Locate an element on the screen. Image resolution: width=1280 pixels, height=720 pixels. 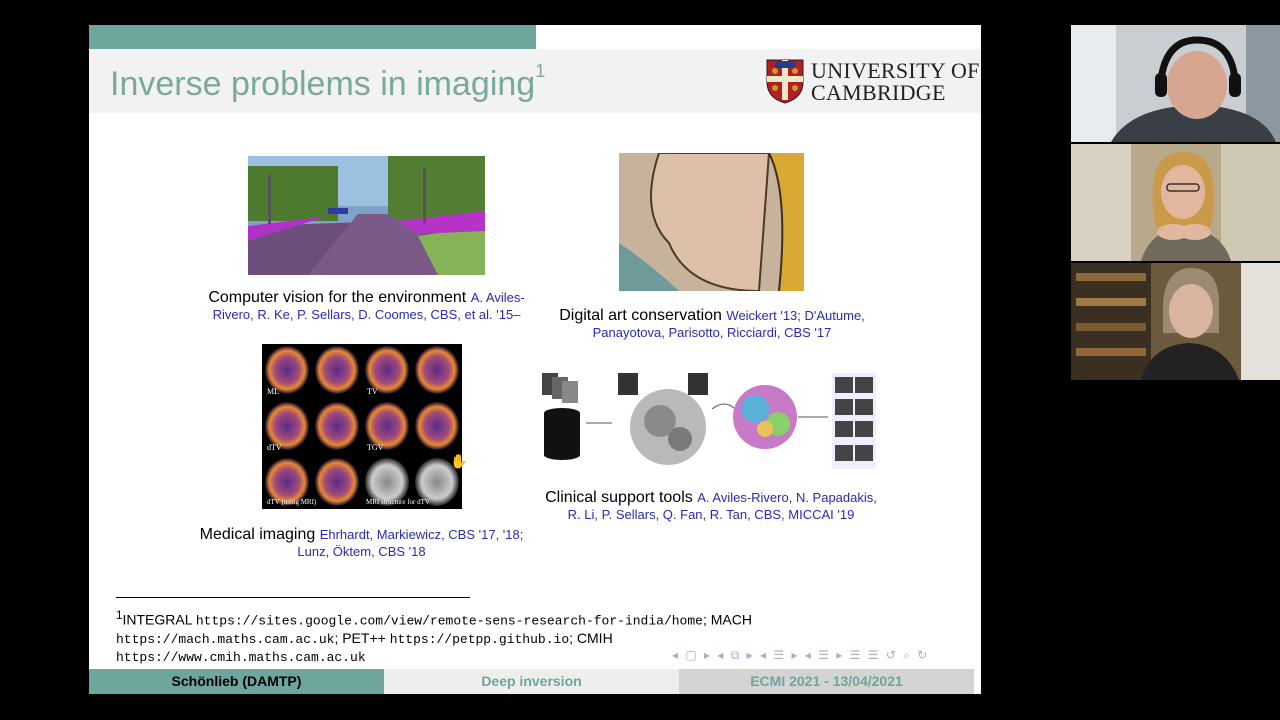
footer-author: Schönlieb (DAMTP) is located at coordinates (236, 681).